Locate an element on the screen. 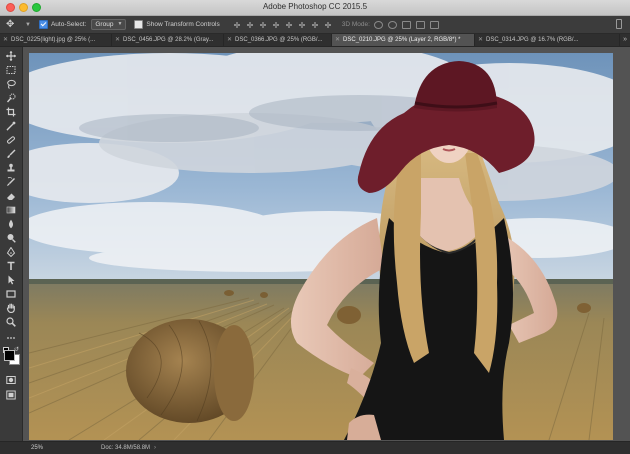 The width and height of the screenshot is (630, 454). window-title: Adobe Photoshop CC 2015.5 is located at coordinates (315, 6).